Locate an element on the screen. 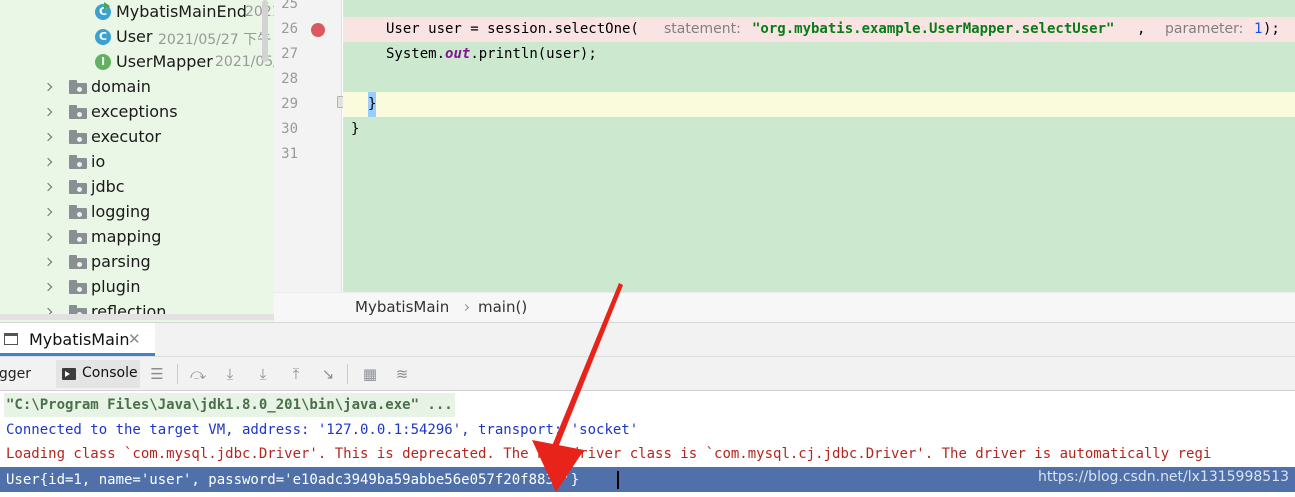  tree-item-label: mapping is located at coordinates (126, 236).